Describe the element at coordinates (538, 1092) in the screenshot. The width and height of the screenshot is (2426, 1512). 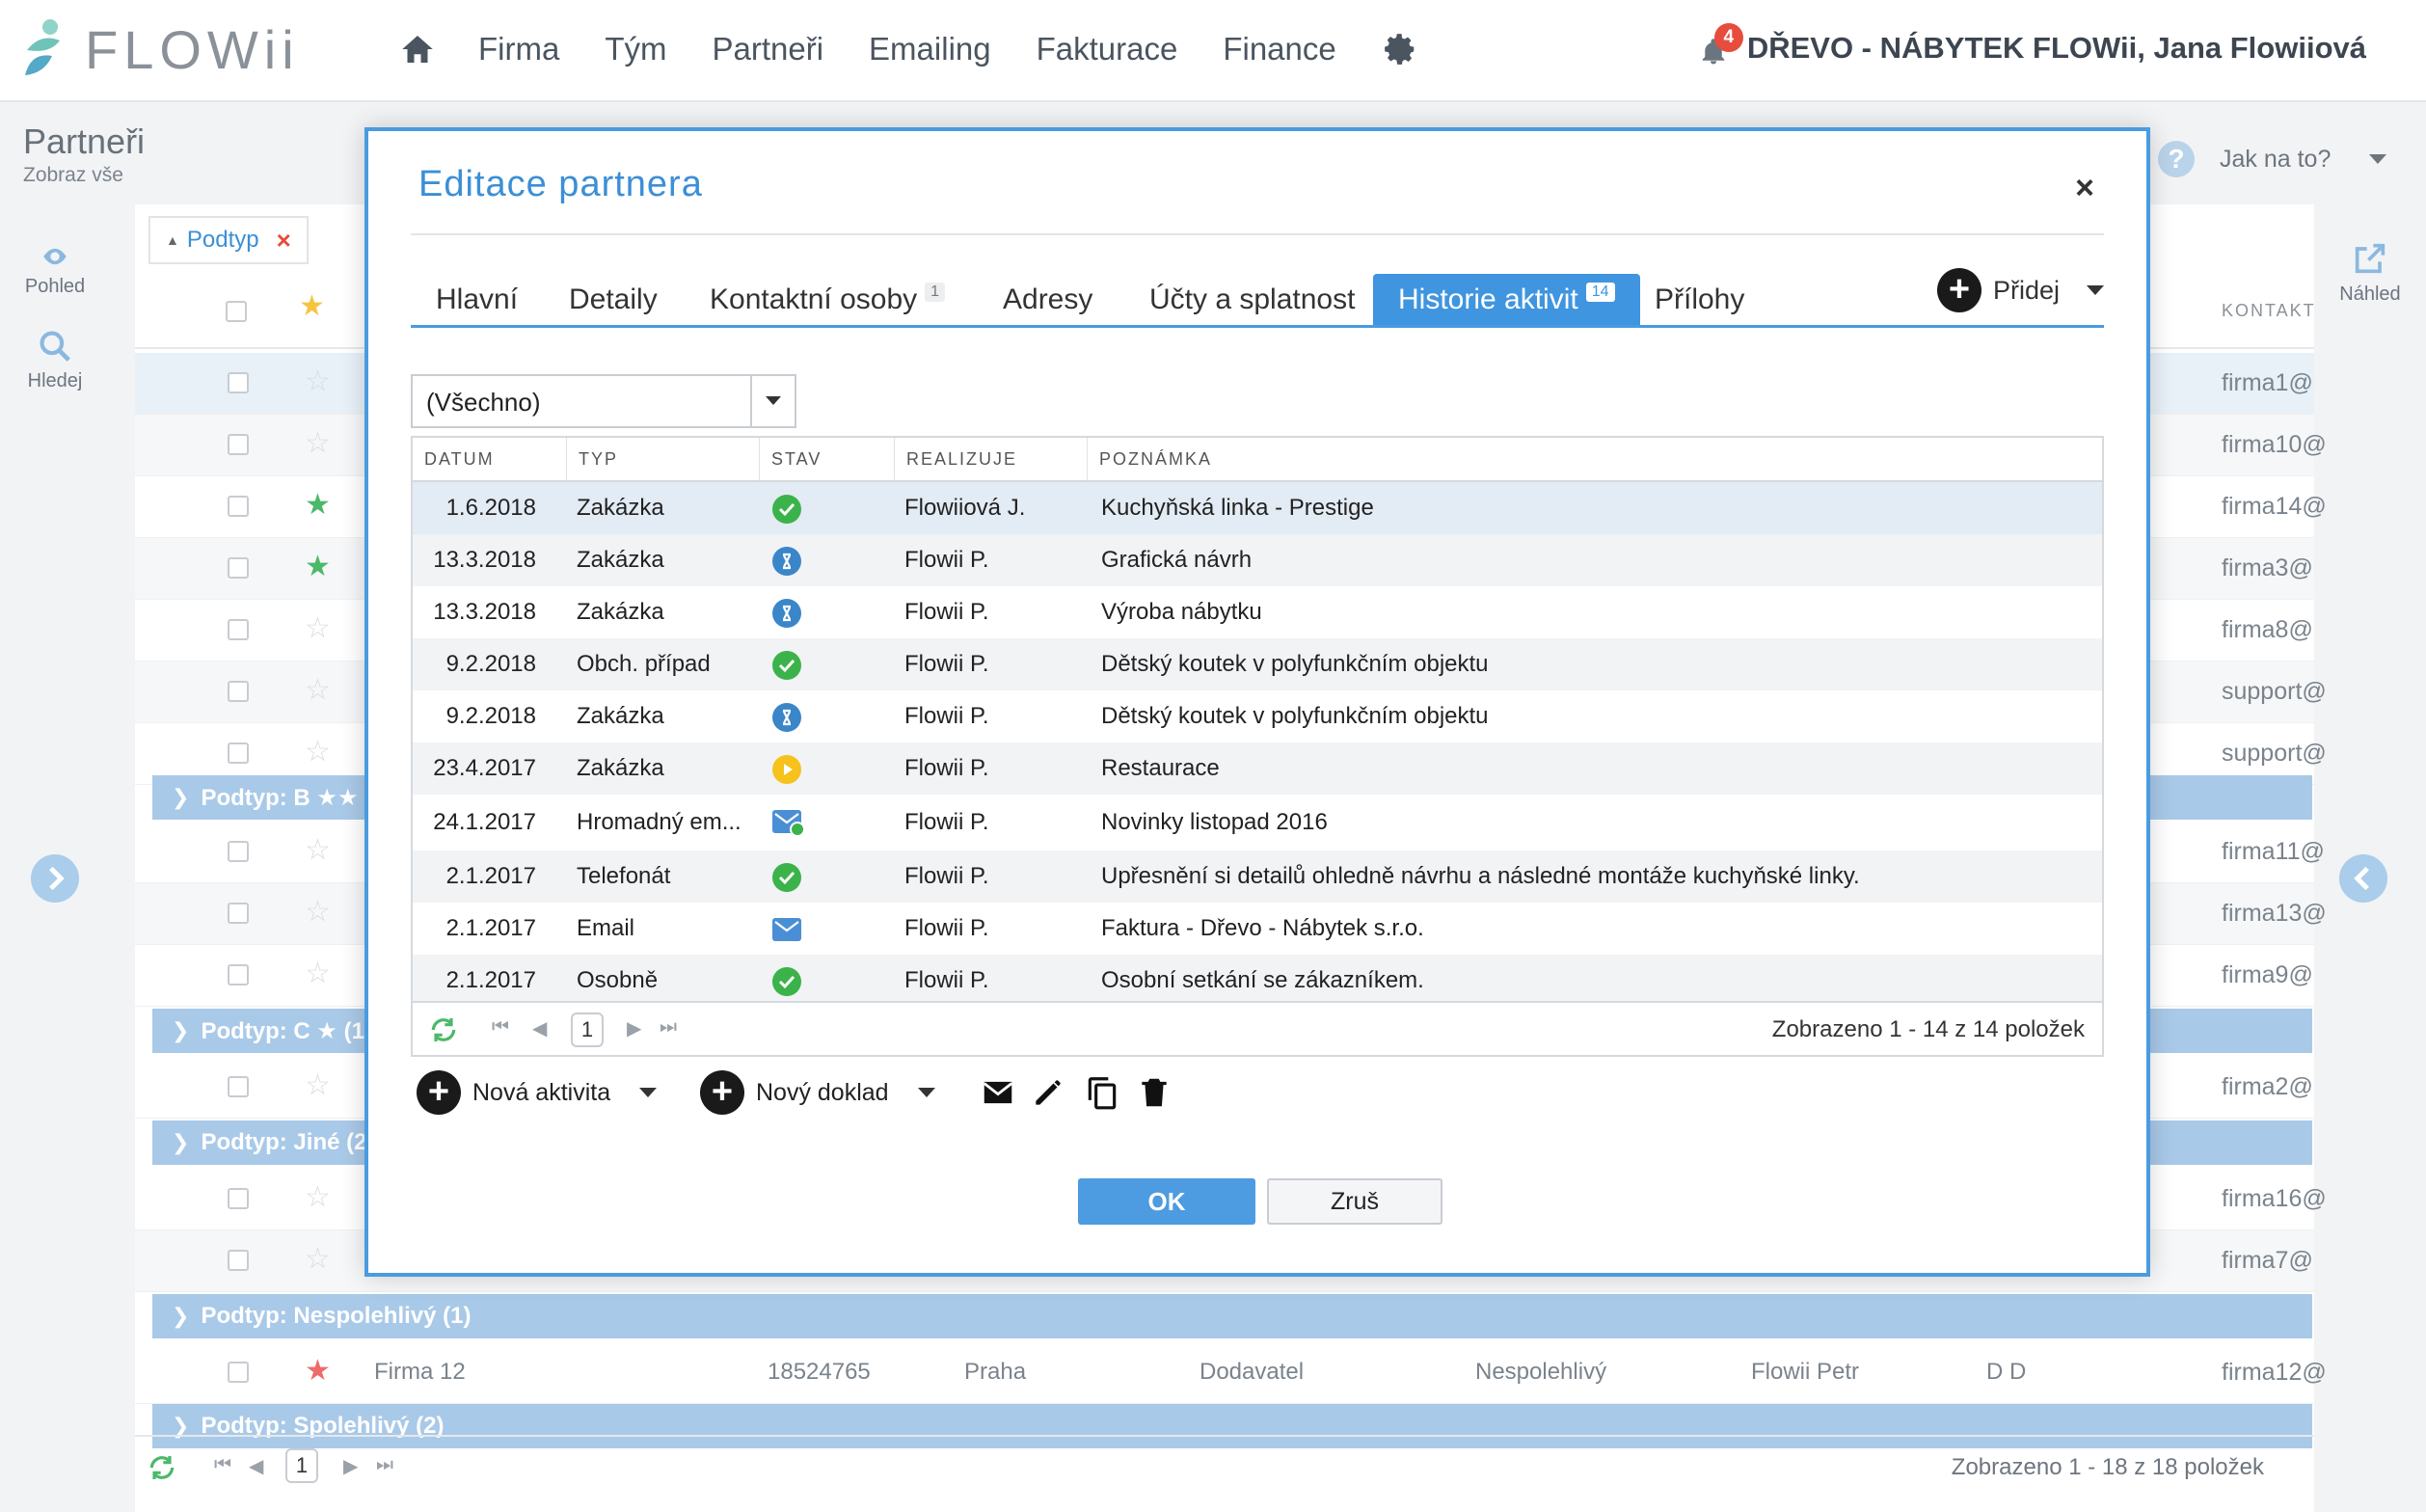
I see `new-activity-button: + Nová aktivita` at that location.